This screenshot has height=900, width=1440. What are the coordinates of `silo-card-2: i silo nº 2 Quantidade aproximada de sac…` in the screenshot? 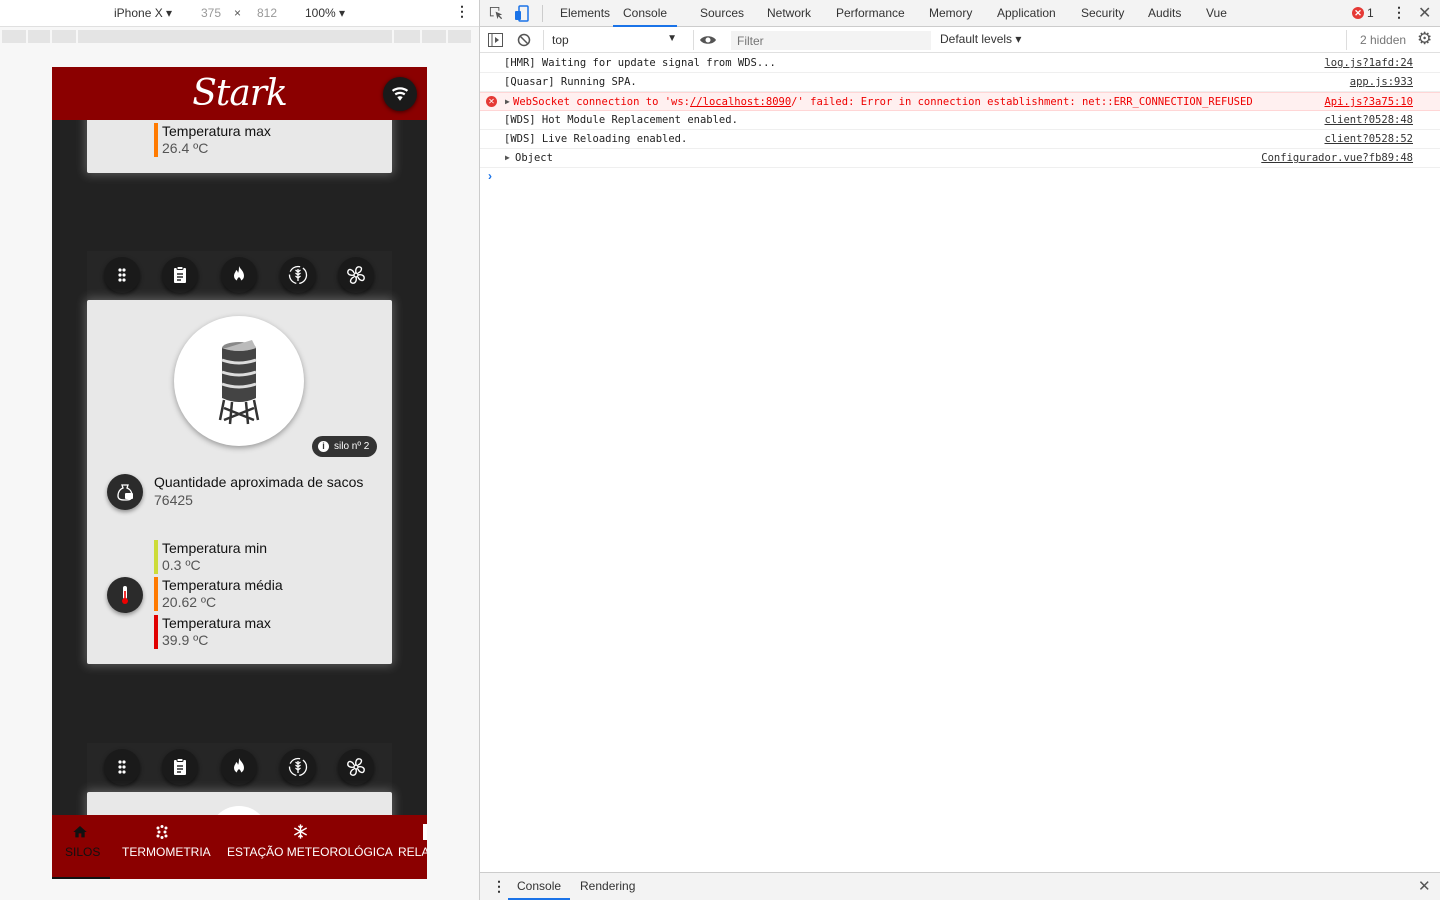 It's located at (239, 482).